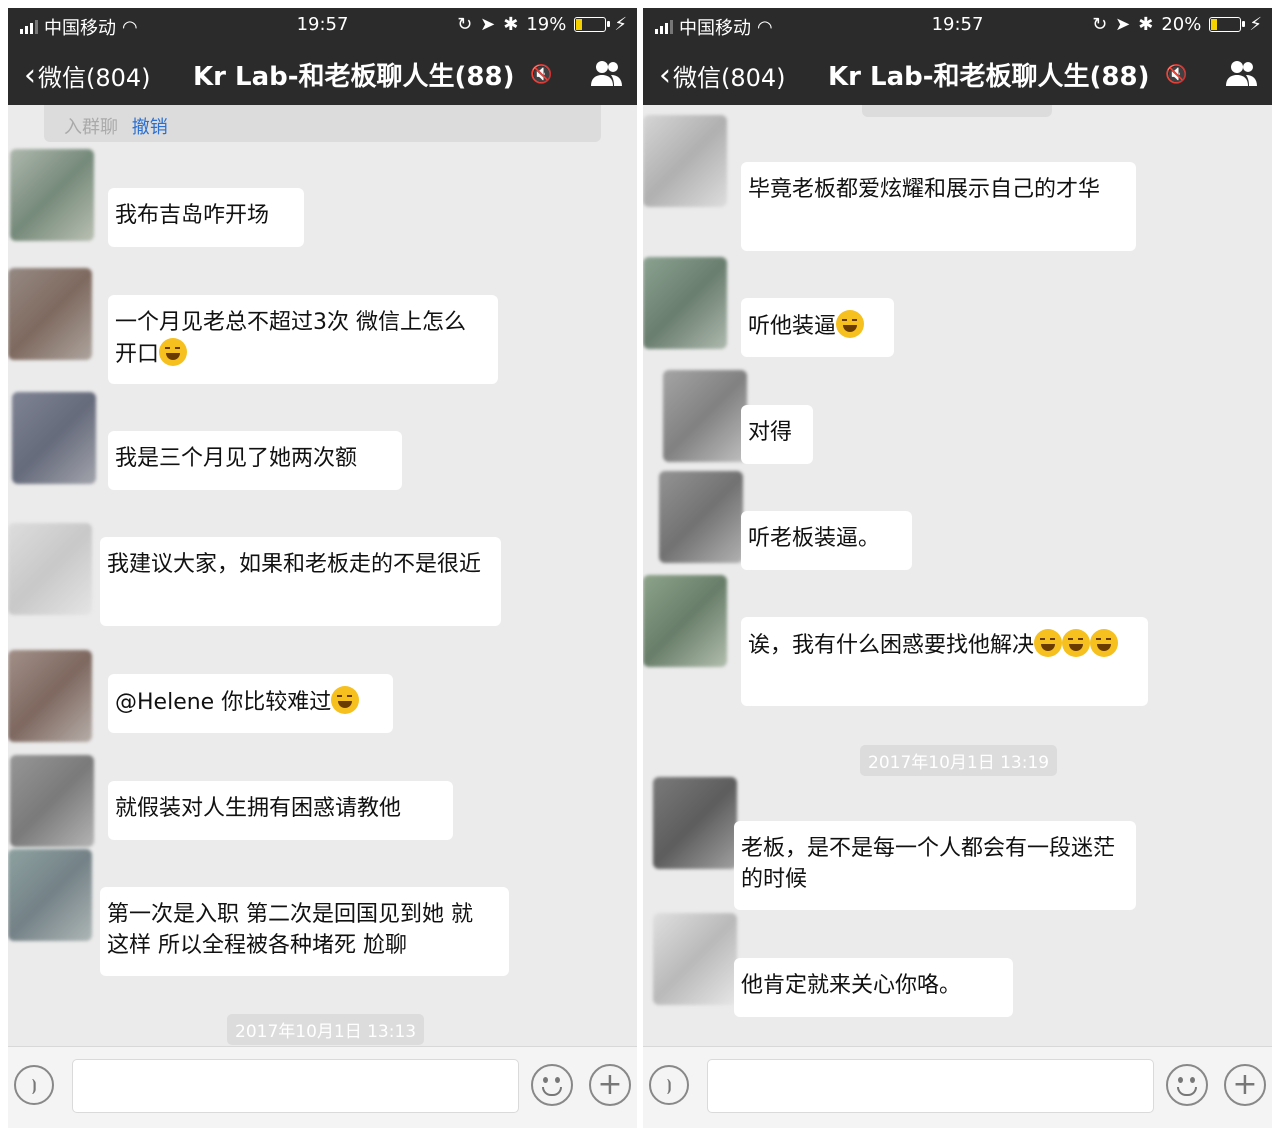 This screenshot has width=1280, height=1135. Describe the element at coordinates (258, 808) in the screenshot. I see `message-text: 就假装对人生拥有困惑请教他` at that location.